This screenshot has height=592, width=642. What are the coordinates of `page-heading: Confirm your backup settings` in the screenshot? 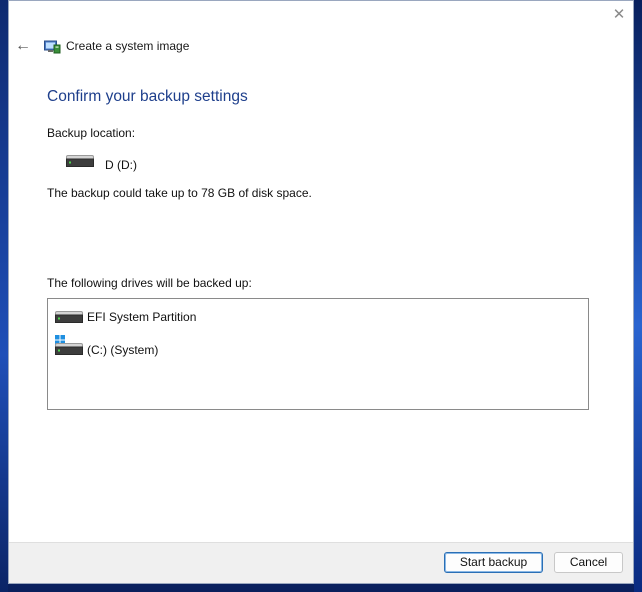 It's located at (147, 96).